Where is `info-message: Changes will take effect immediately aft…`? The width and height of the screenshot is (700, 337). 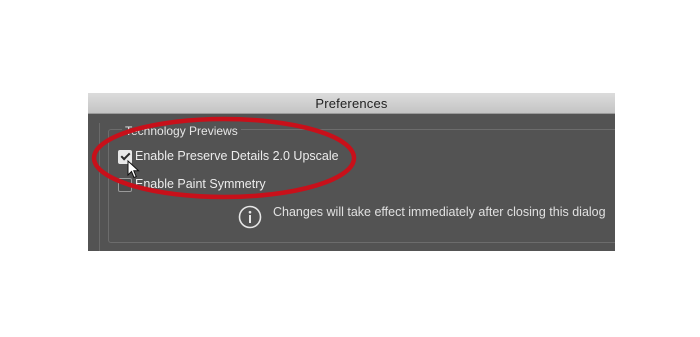
info-message: Changes will take effect immediately aft… is located at coordinates (439, 212).